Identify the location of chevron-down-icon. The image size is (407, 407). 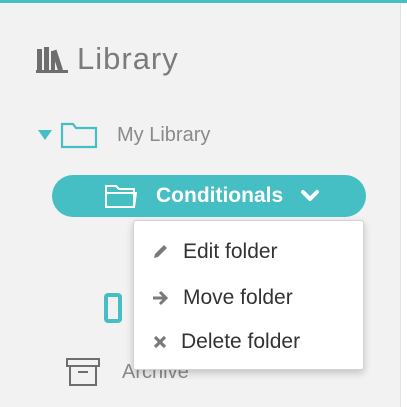
(310, 196).